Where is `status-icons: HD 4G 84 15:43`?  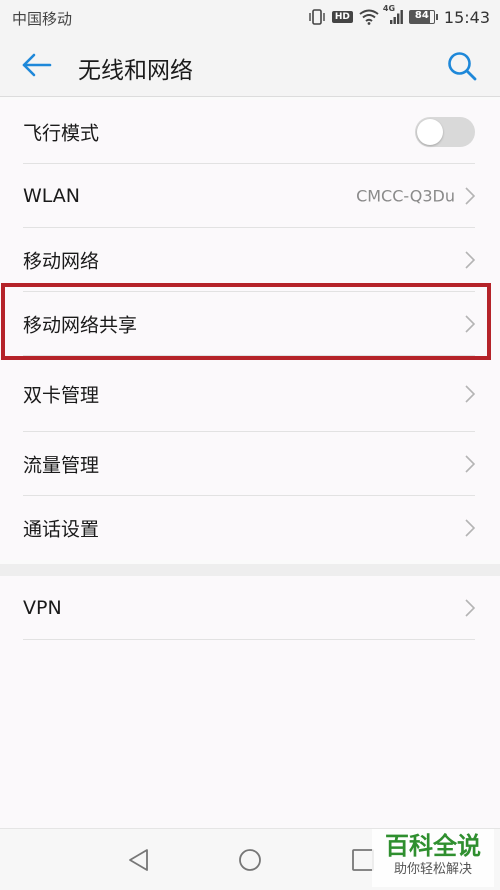 status-icons: HD 4G 84 15:43 is located at coordinates (399, 15).